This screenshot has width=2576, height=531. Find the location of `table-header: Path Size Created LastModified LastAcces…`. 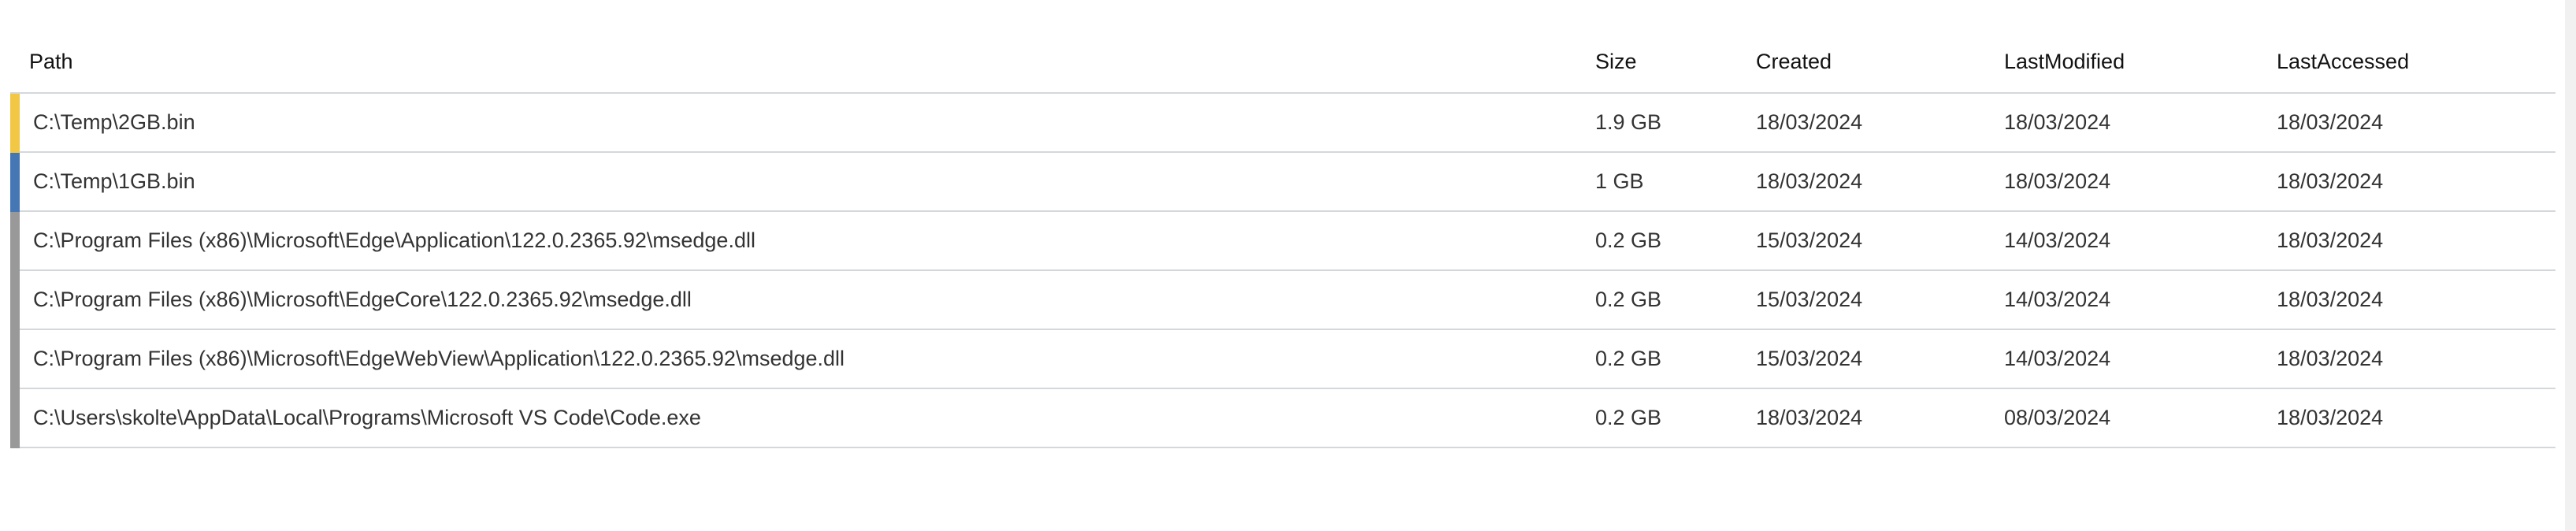

table-header: Path Size Created LastModified LastAcces… is located at coordinates (1283, 63).